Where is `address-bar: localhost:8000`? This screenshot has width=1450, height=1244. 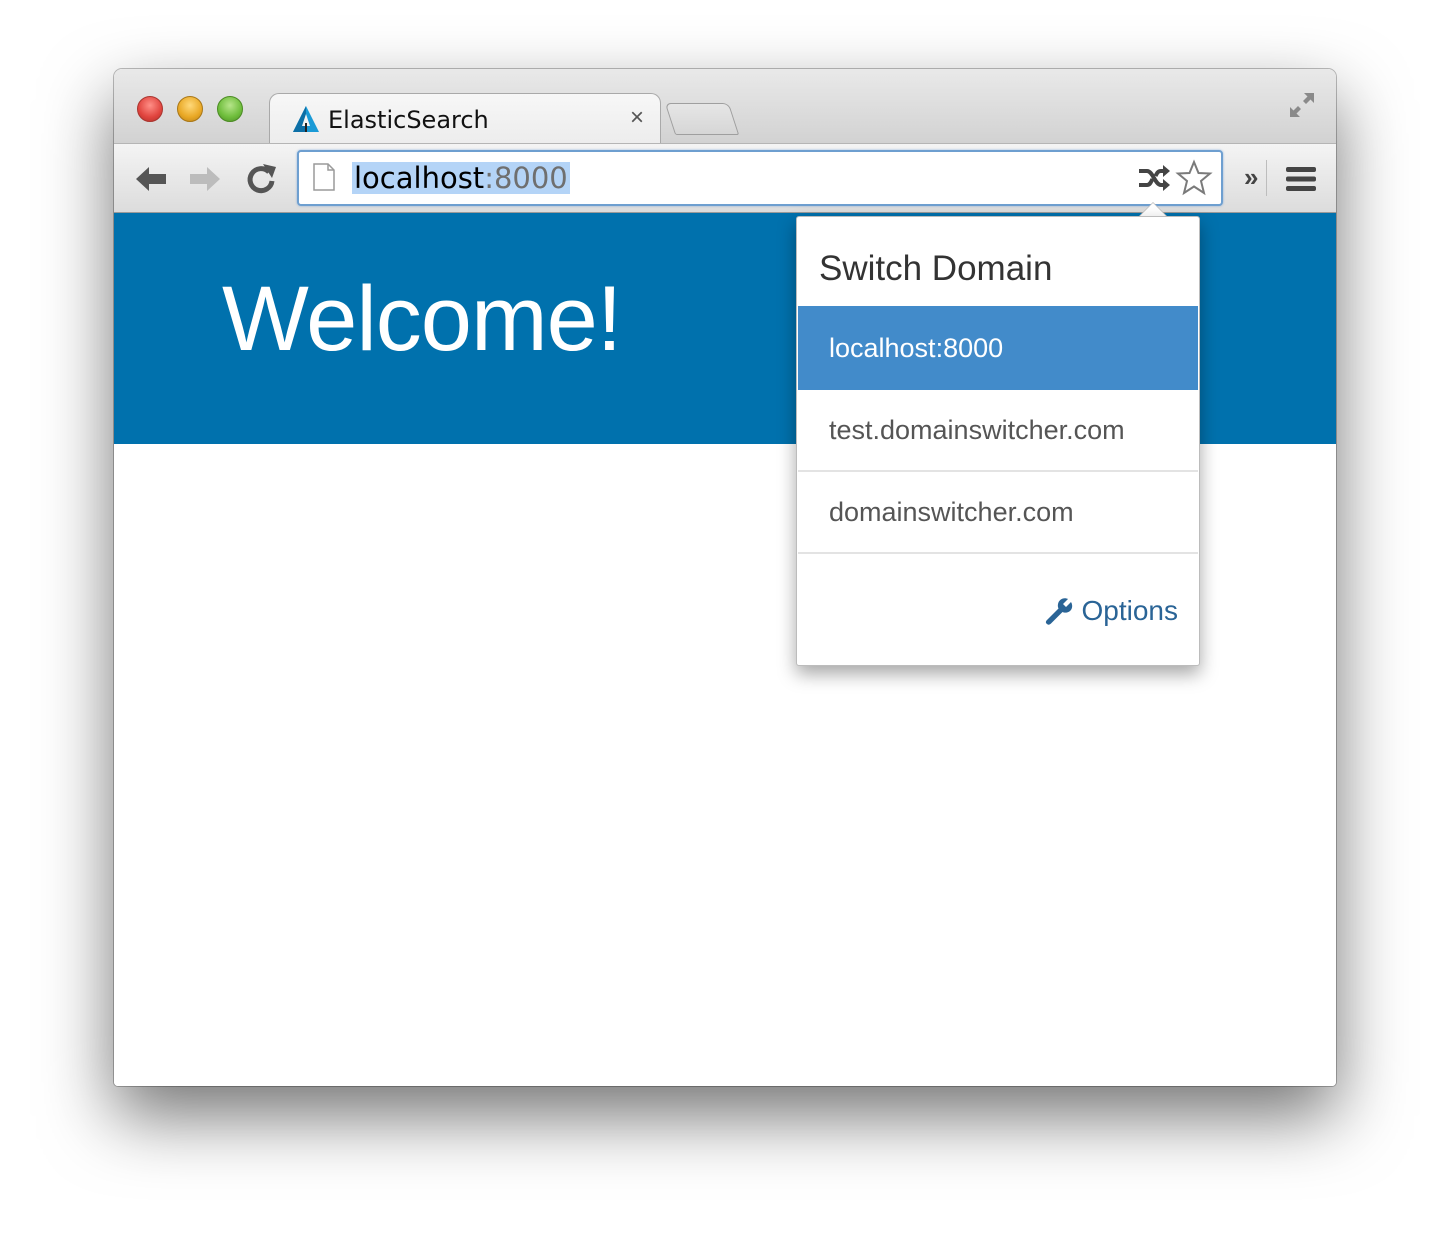 address-bar: localhost:8000 is located at coordinates (760, 178).